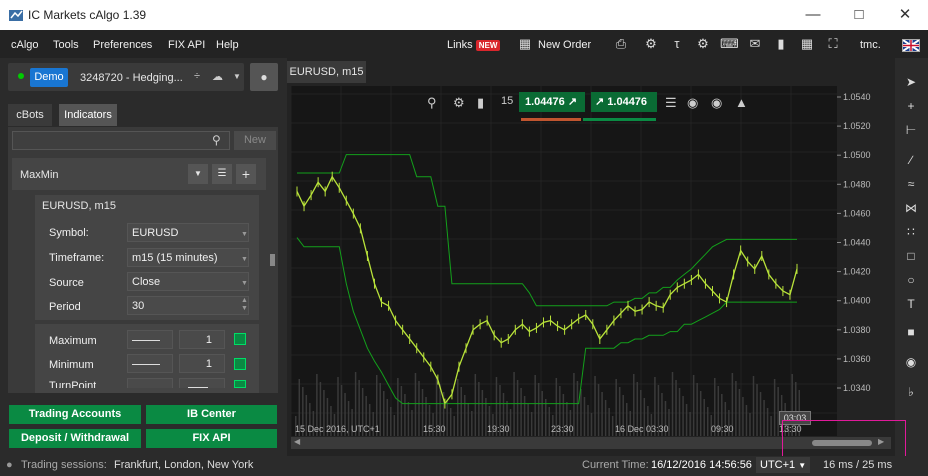  I want to click on bell-icon: ♭, so click(911, 393).